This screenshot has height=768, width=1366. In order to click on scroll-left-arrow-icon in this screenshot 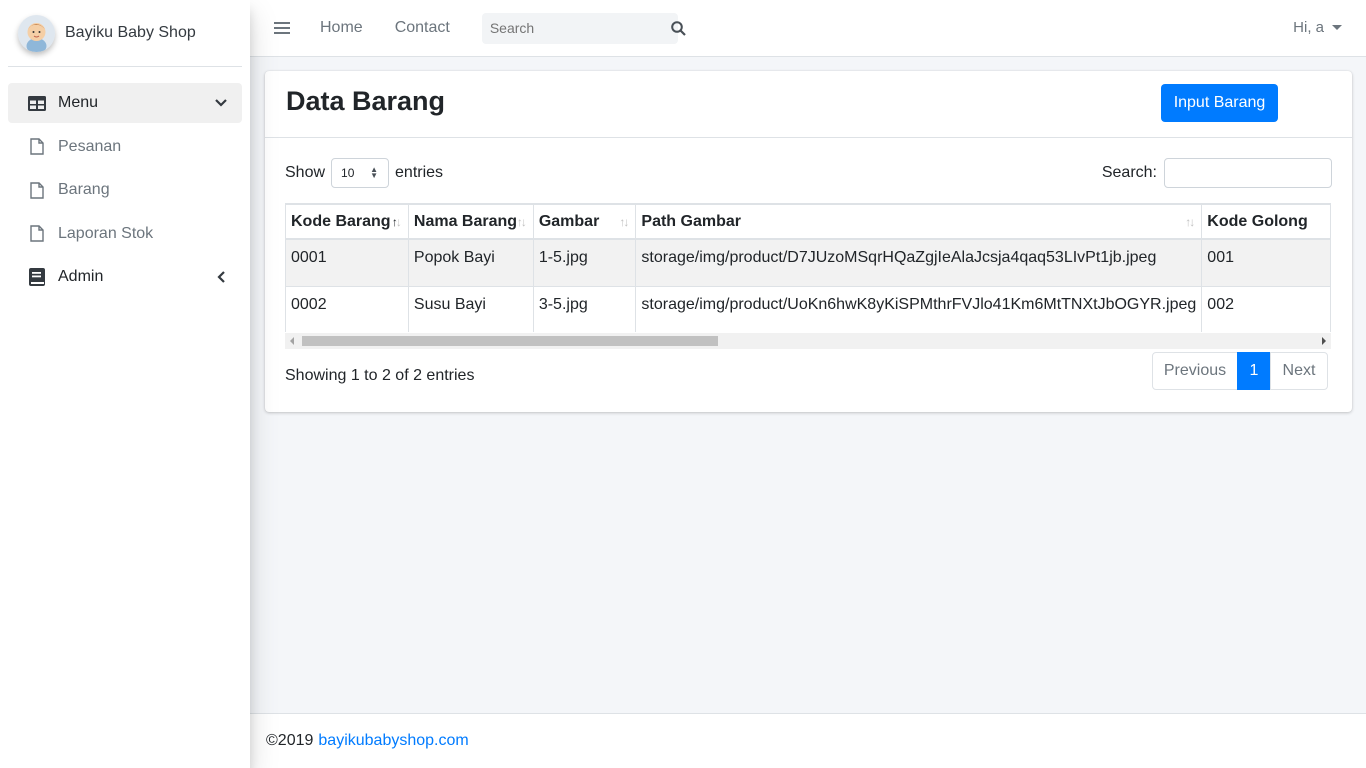, I will do `click(292, 341)`.